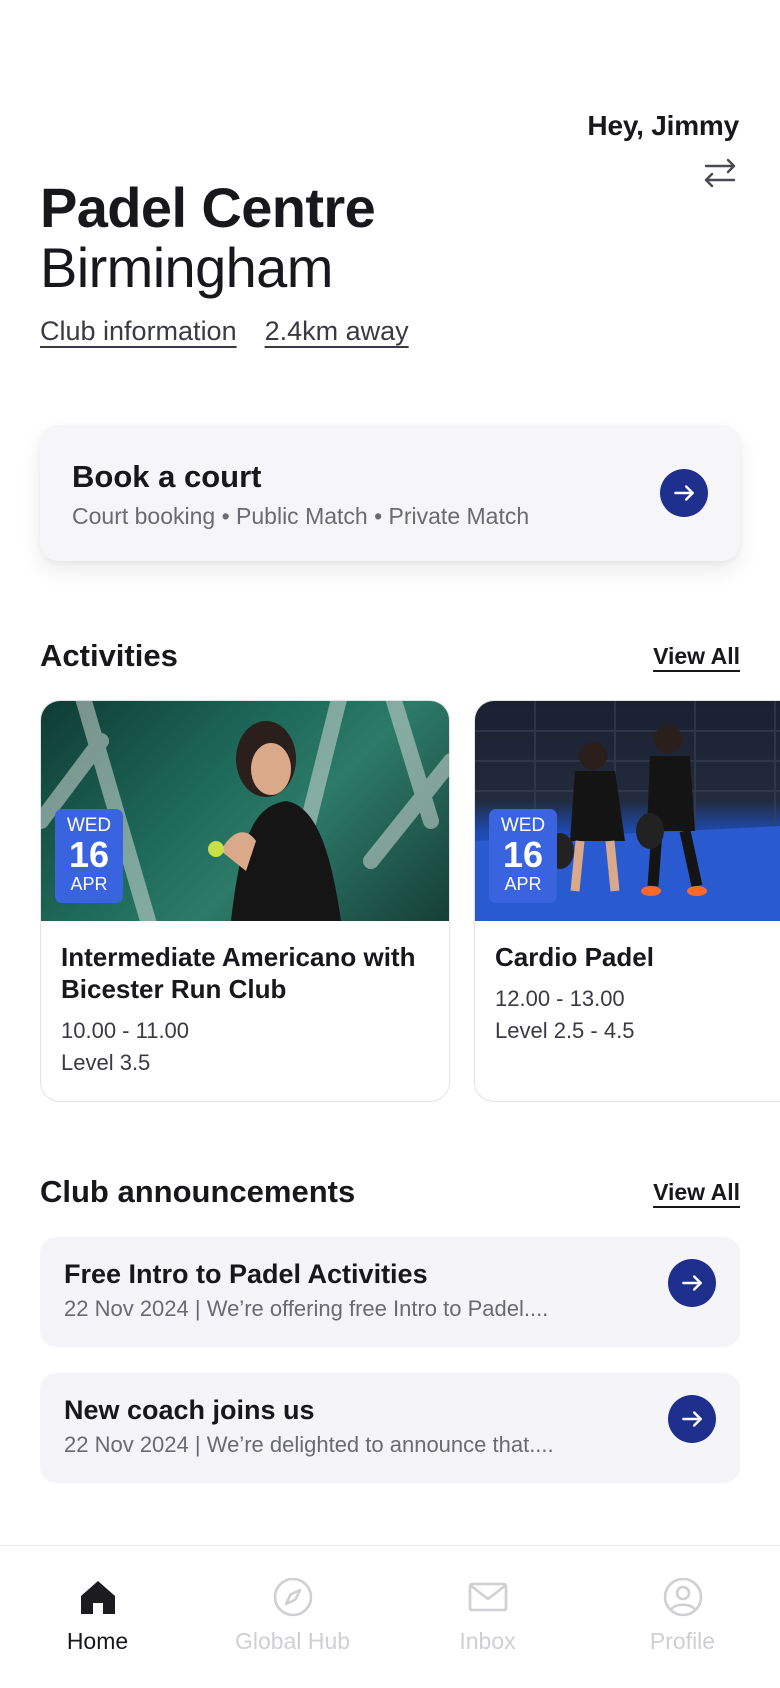 This screenshot has height=1688, width=780. What do you see at coordinates (198, 1191) in the screenshot?
I see `announcements-title: Club announcements` at bounding box center [198, 1191].